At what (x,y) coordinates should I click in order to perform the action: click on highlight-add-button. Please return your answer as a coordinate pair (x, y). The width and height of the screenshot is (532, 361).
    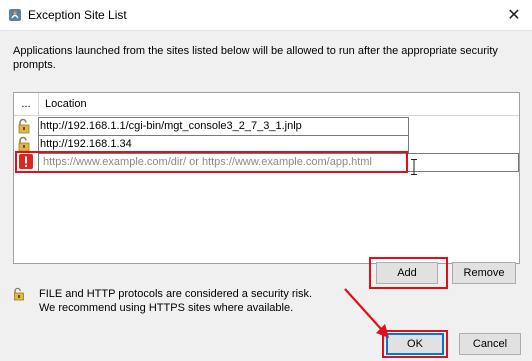
    Looking at the image, I should click on (408, 273).